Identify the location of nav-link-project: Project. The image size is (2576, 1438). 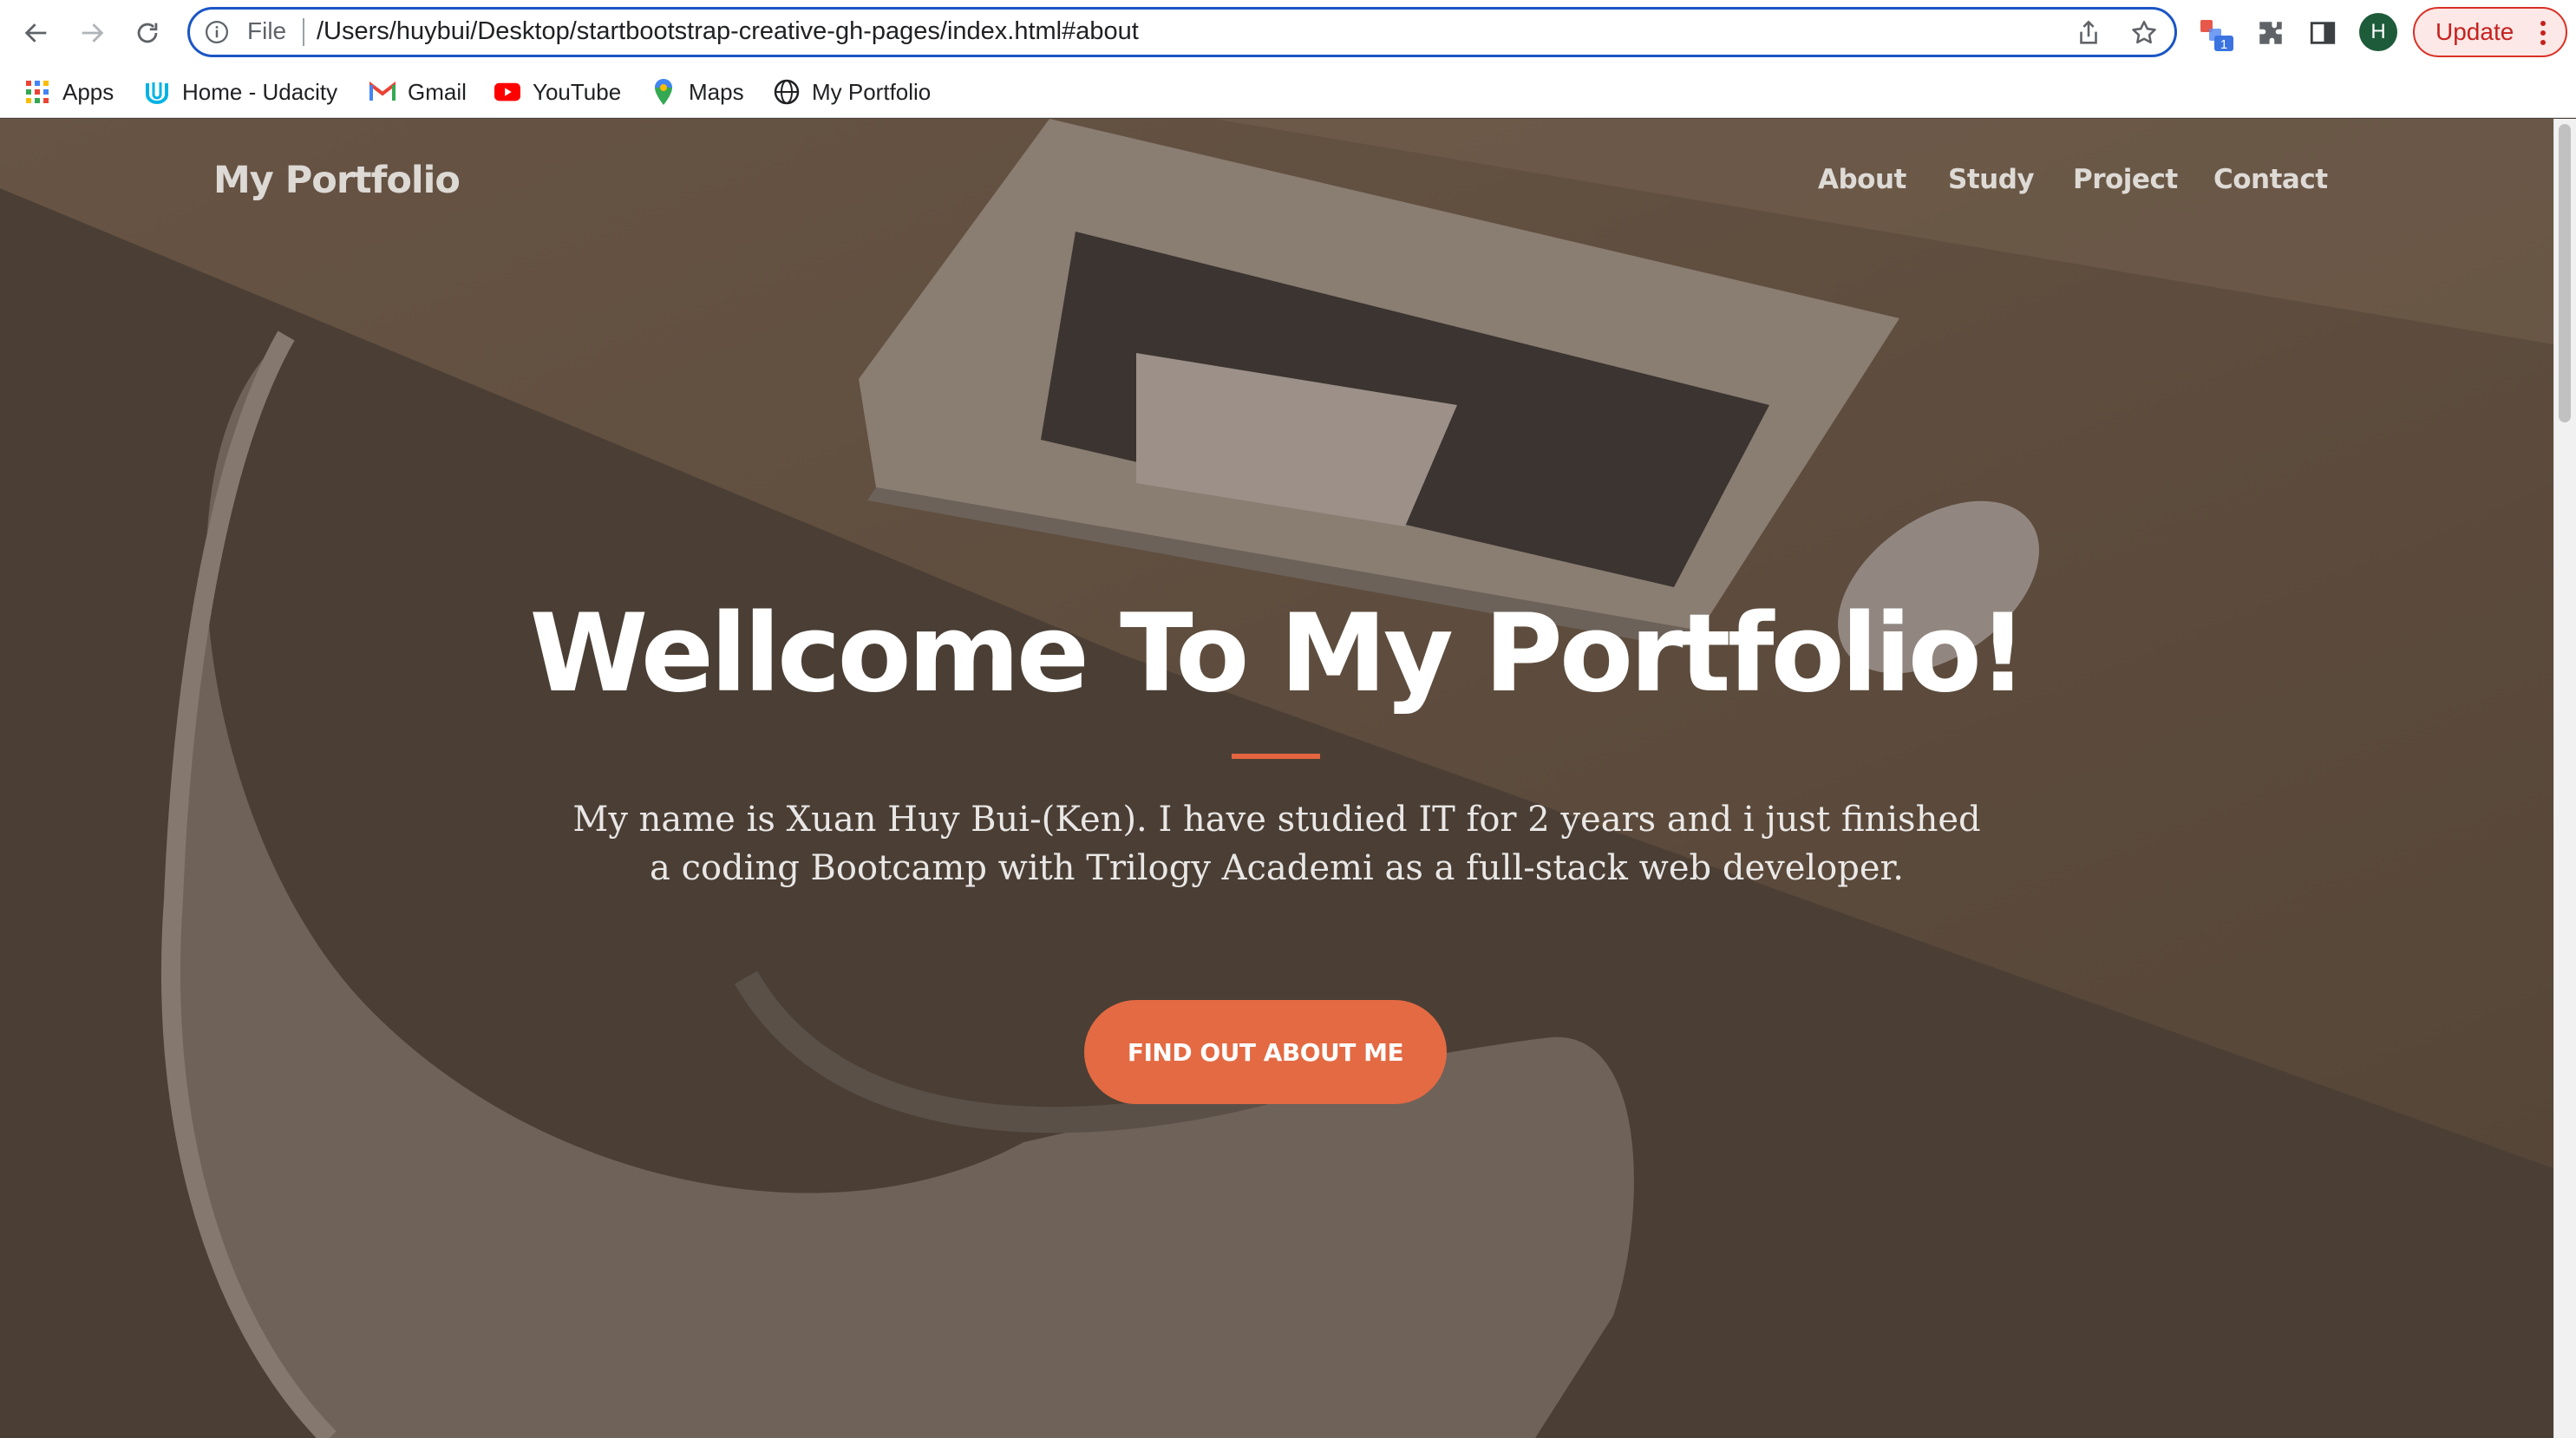
(2125, 179).